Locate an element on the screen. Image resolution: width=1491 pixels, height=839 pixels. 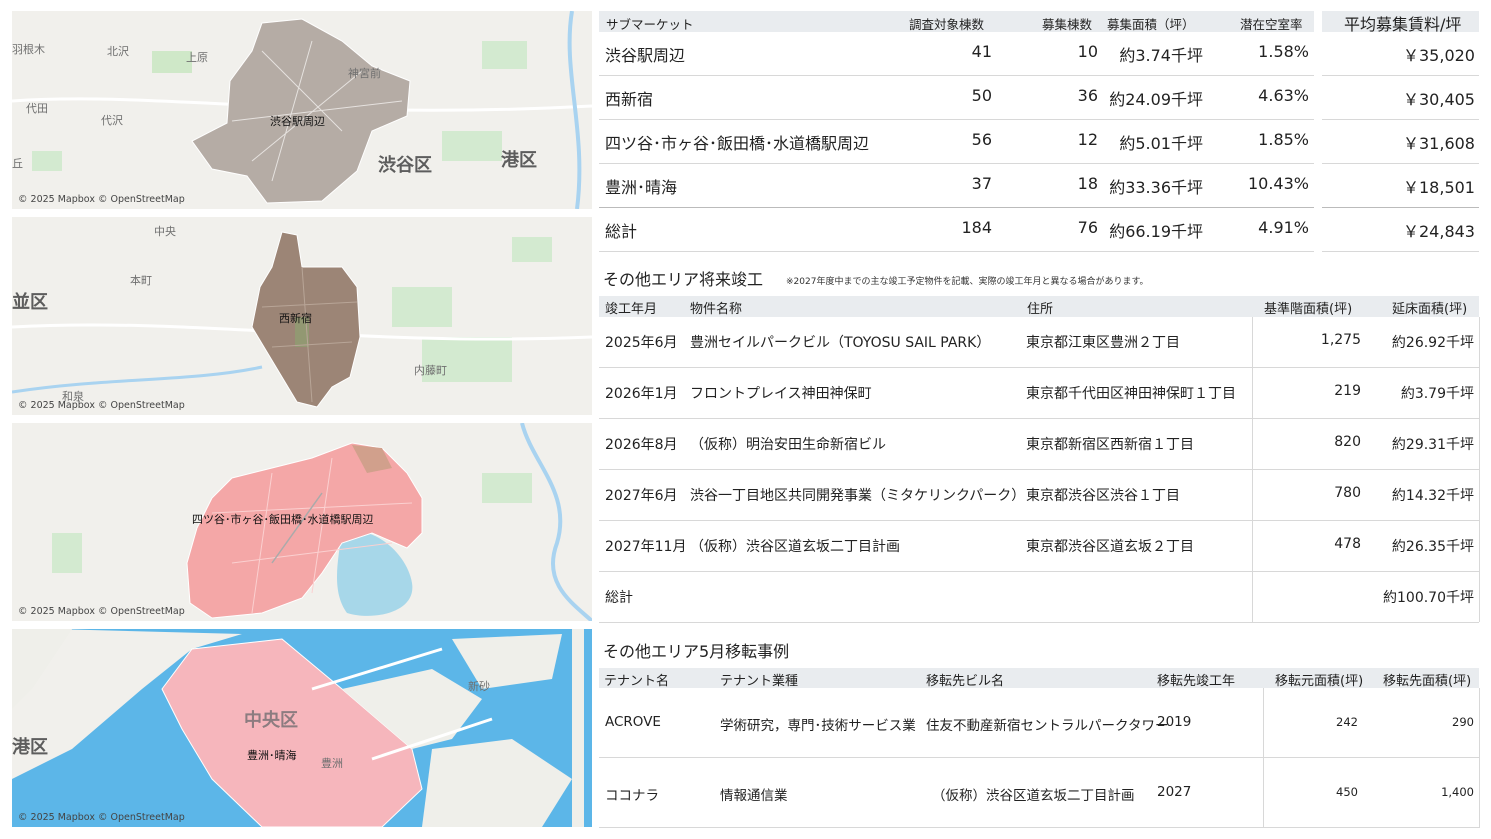
average-rent: ￥24,843 is located at coordinates (1439, 231).